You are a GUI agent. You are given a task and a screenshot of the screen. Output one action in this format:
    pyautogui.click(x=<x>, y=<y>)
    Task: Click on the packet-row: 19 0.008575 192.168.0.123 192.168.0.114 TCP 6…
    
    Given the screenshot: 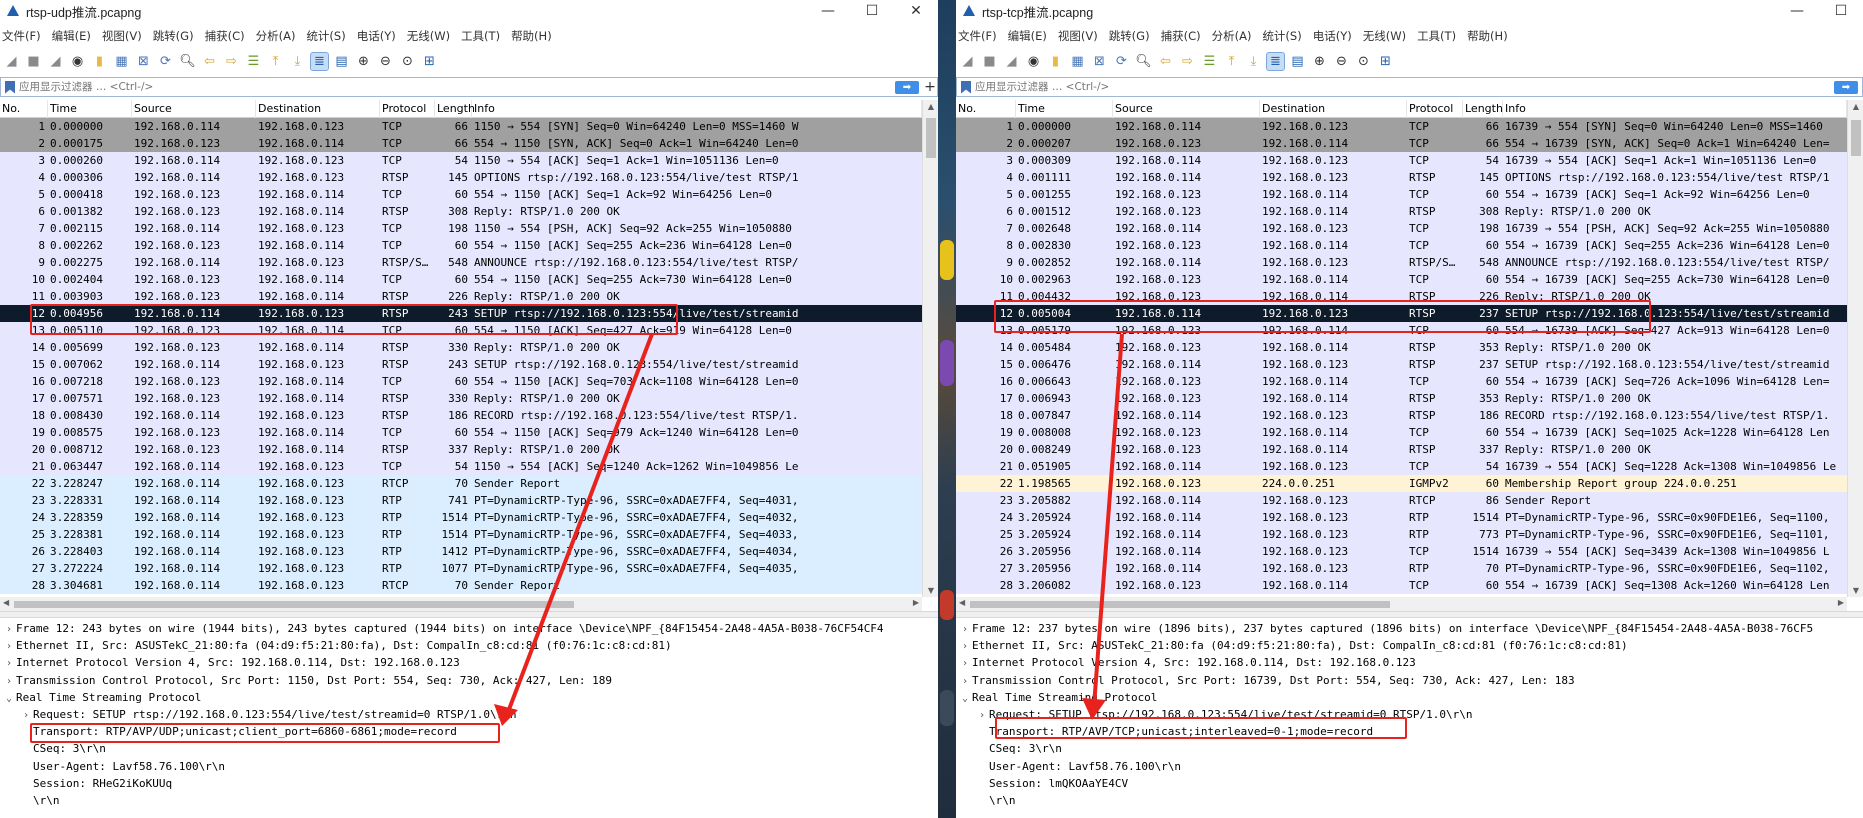 What is the action you would take?
    pyautogui.click(x=461, y=432)
    